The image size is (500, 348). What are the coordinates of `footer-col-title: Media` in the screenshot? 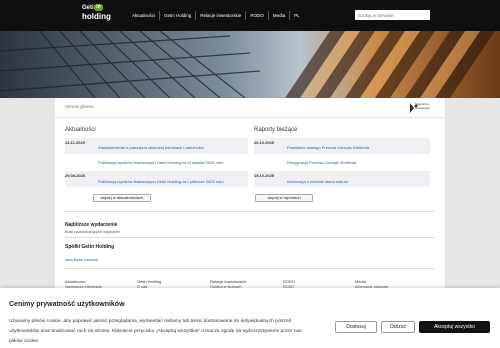 It's located at (360, 281).